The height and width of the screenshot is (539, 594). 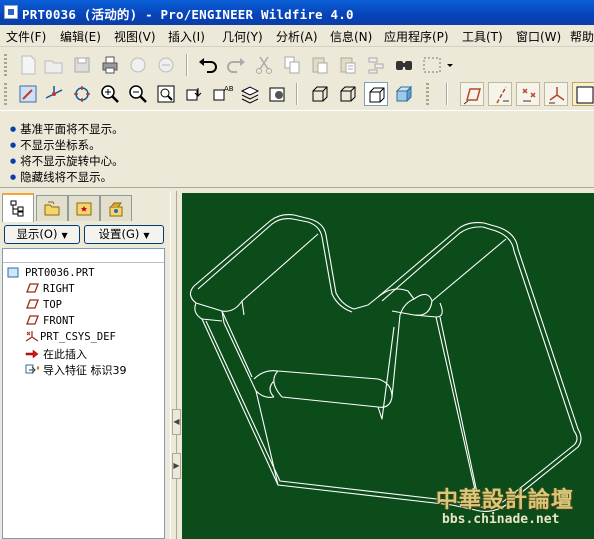 What do you see at coordinates (242, 36) in the screenshot?
I see `menu-geometry: 几何(Y)` at bounding box center [242, 36].